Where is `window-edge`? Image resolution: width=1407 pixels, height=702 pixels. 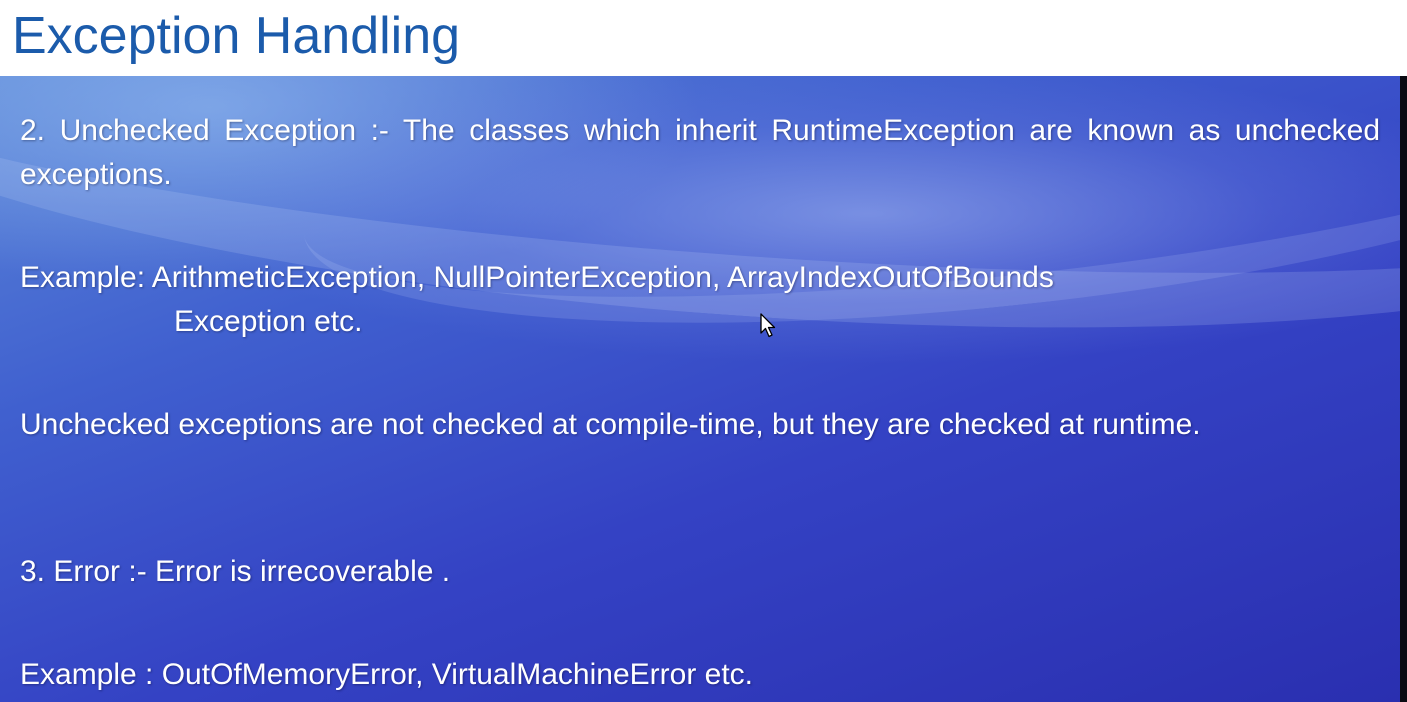 window-edge is located at coordinates (1403, 389).